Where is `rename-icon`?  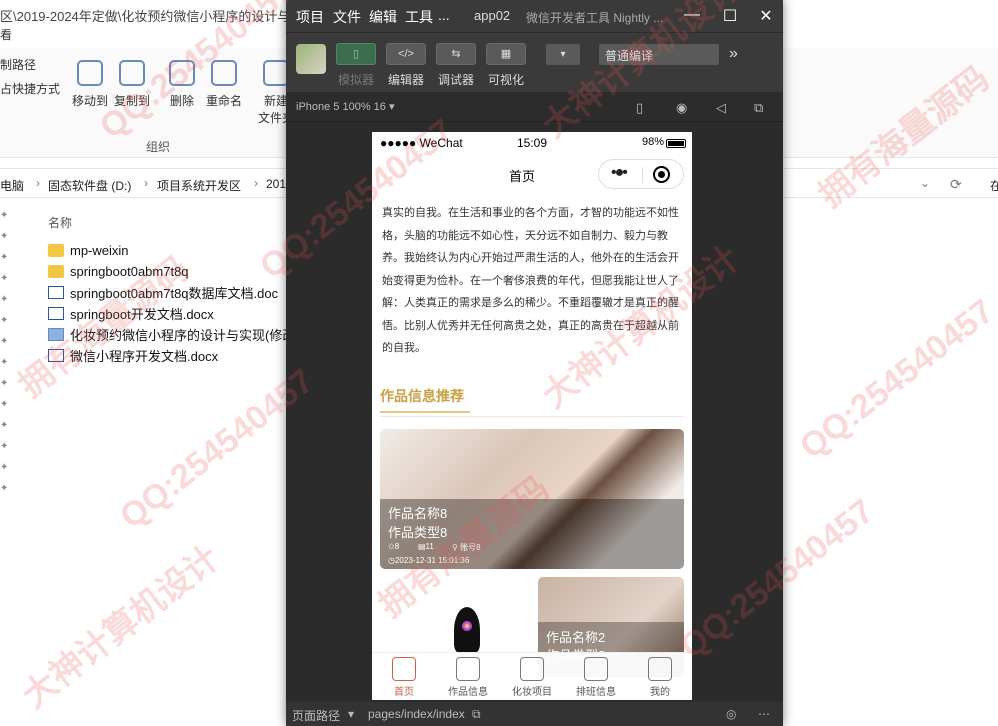
rename-icon is located at coordinates (224, 73).